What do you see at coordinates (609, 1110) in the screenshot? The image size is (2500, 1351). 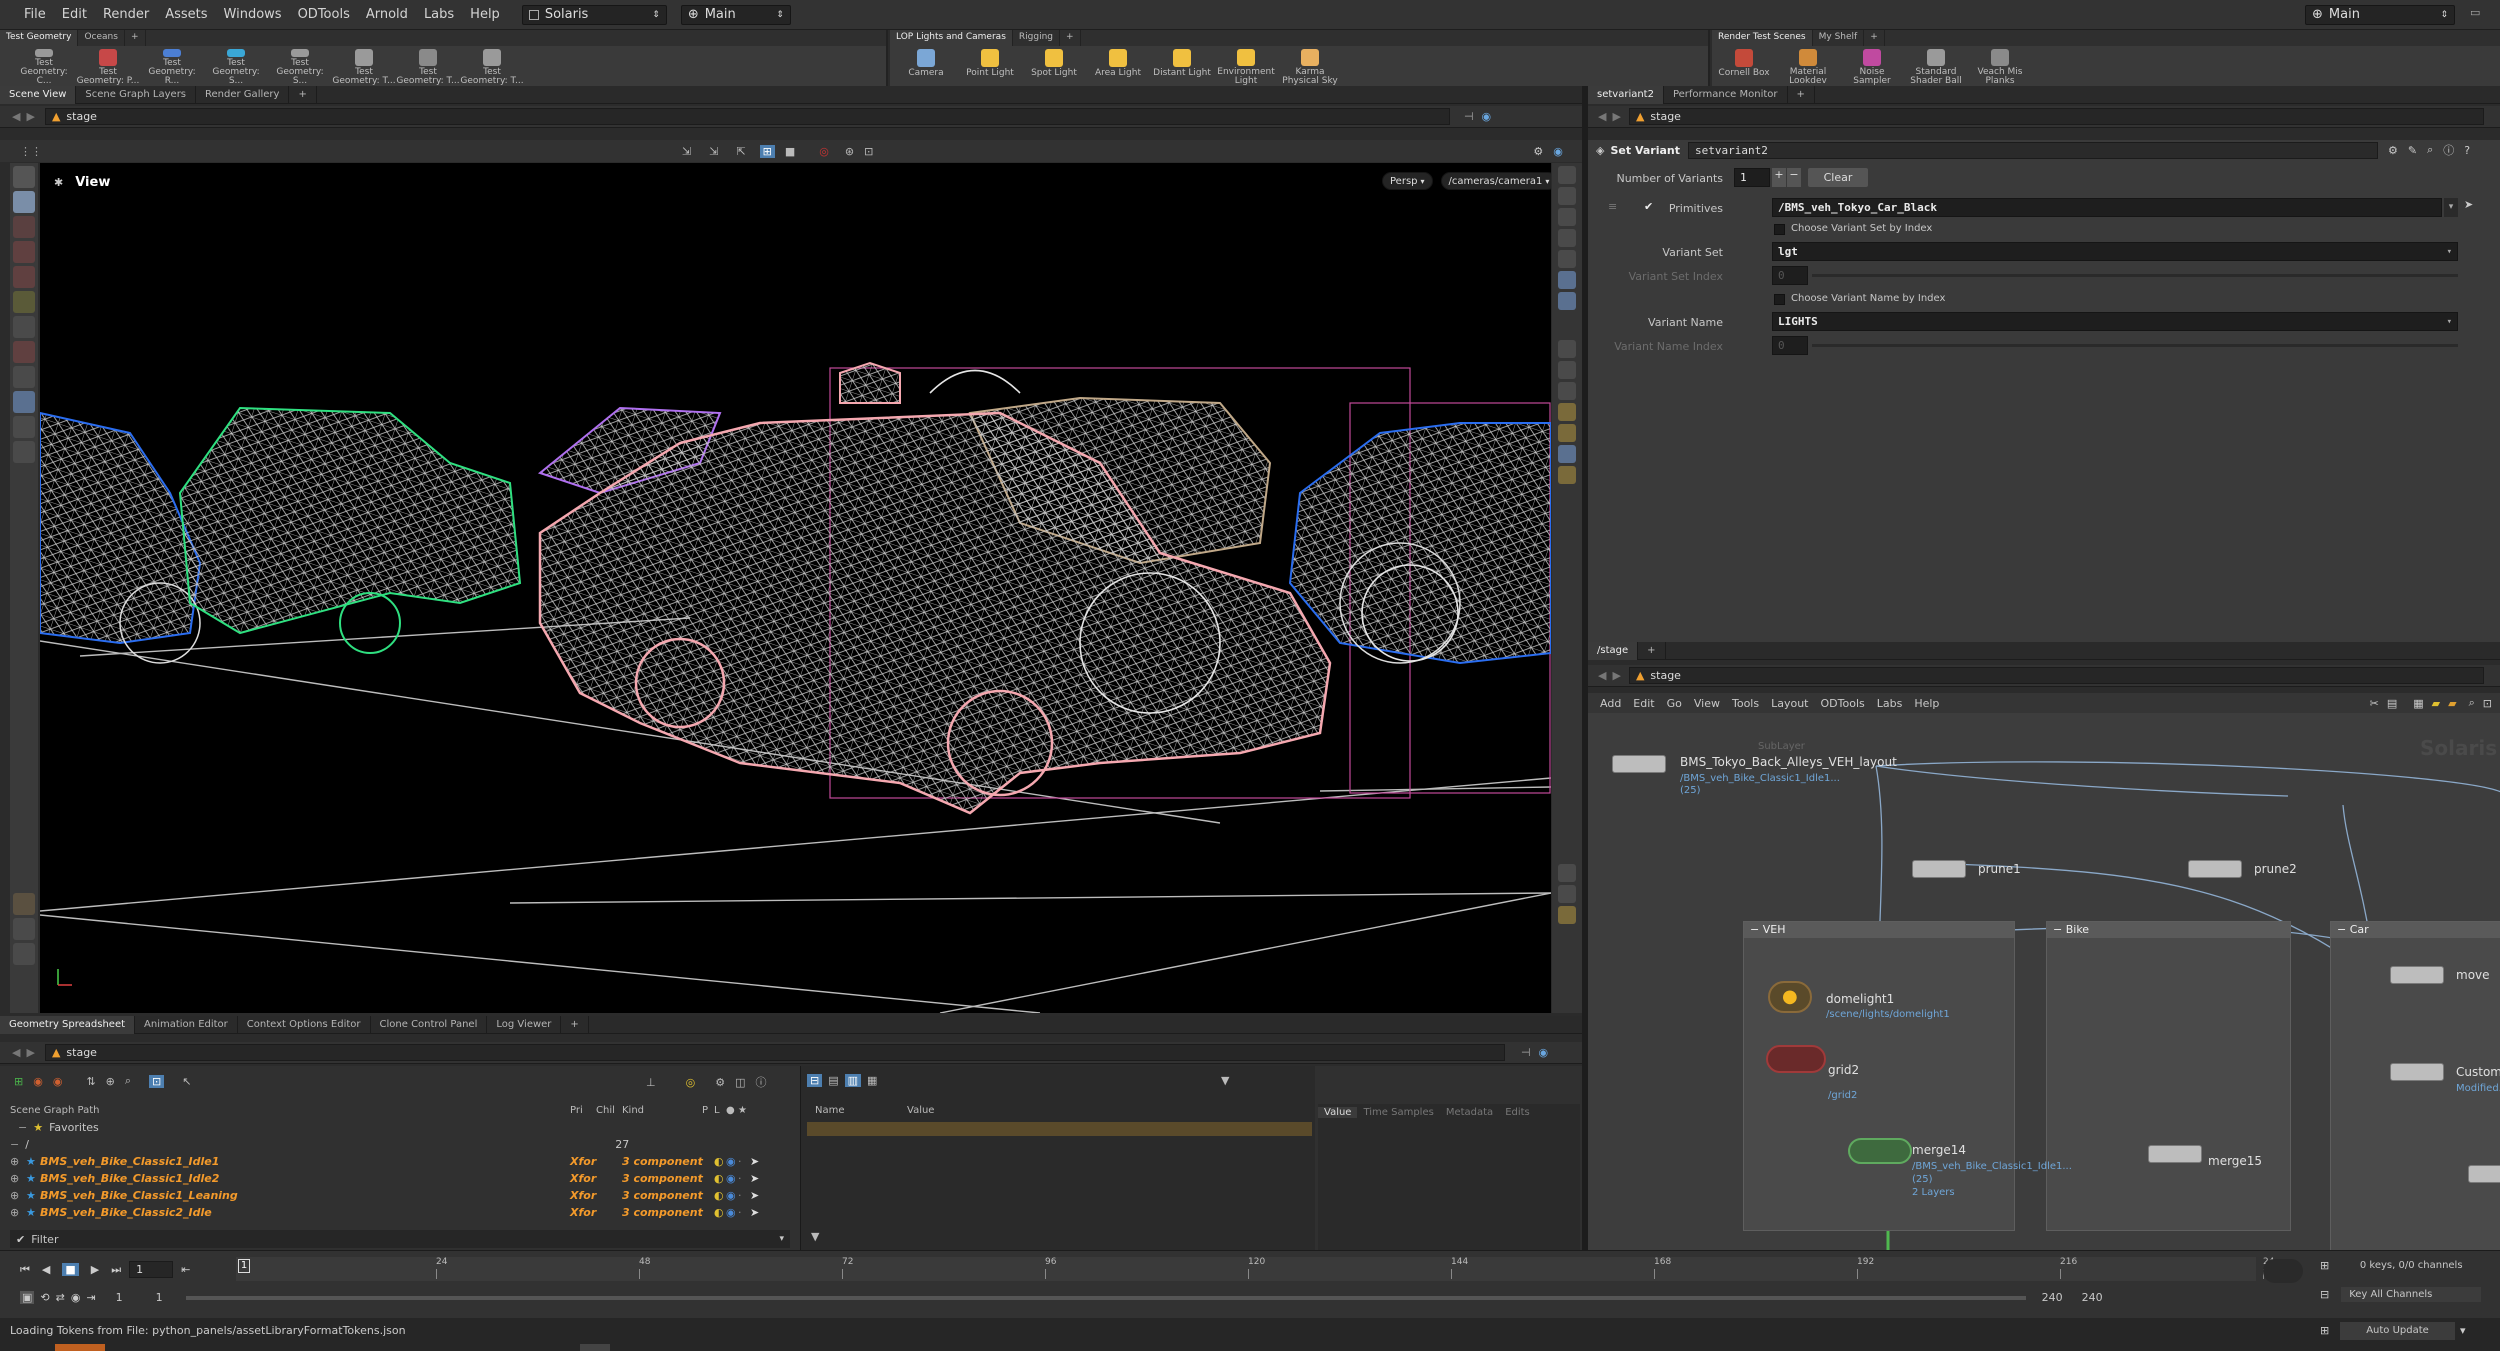 I see `col-chil: Chil` at bounding box center [609, 1110].